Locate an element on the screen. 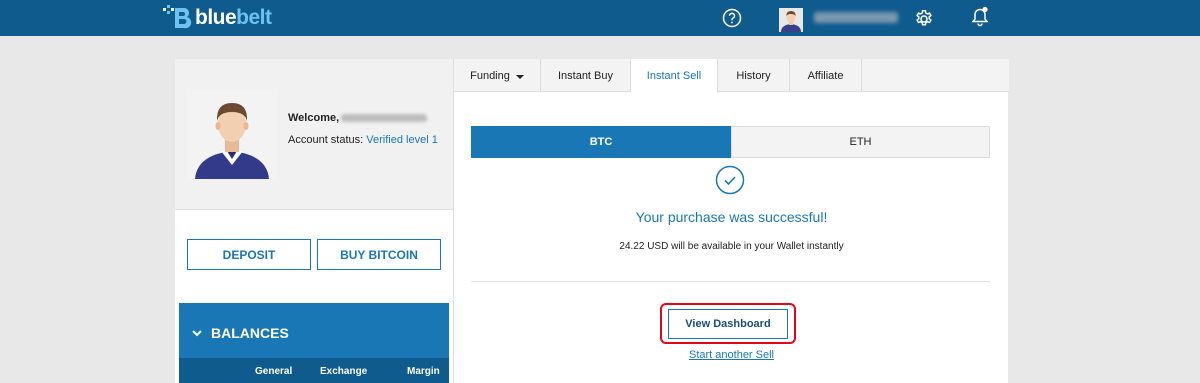  profile-person-icon is located at coordinates (232, 134).